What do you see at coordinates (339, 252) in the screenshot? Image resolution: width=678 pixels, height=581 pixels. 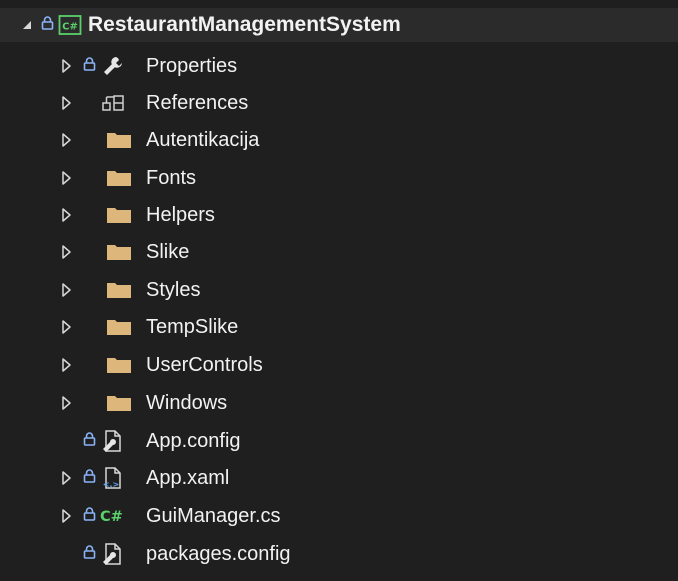 I see `tree-item-folder-slike: Slike` at bounding box center [339, 252].